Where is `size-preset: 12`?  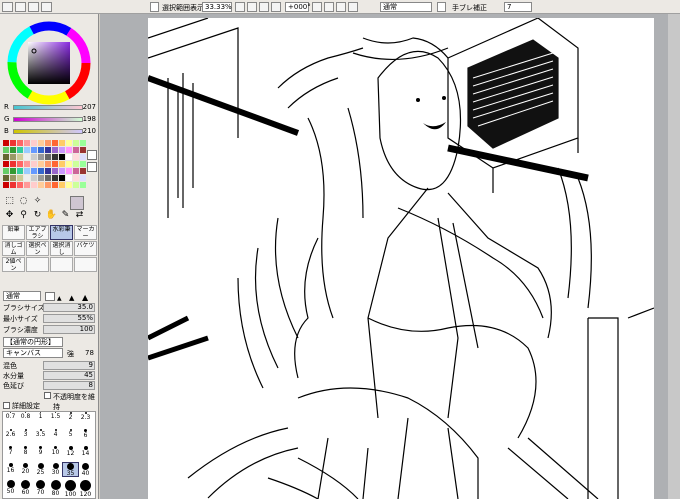
size-preset: 12 is located at coordinates (70, 452).